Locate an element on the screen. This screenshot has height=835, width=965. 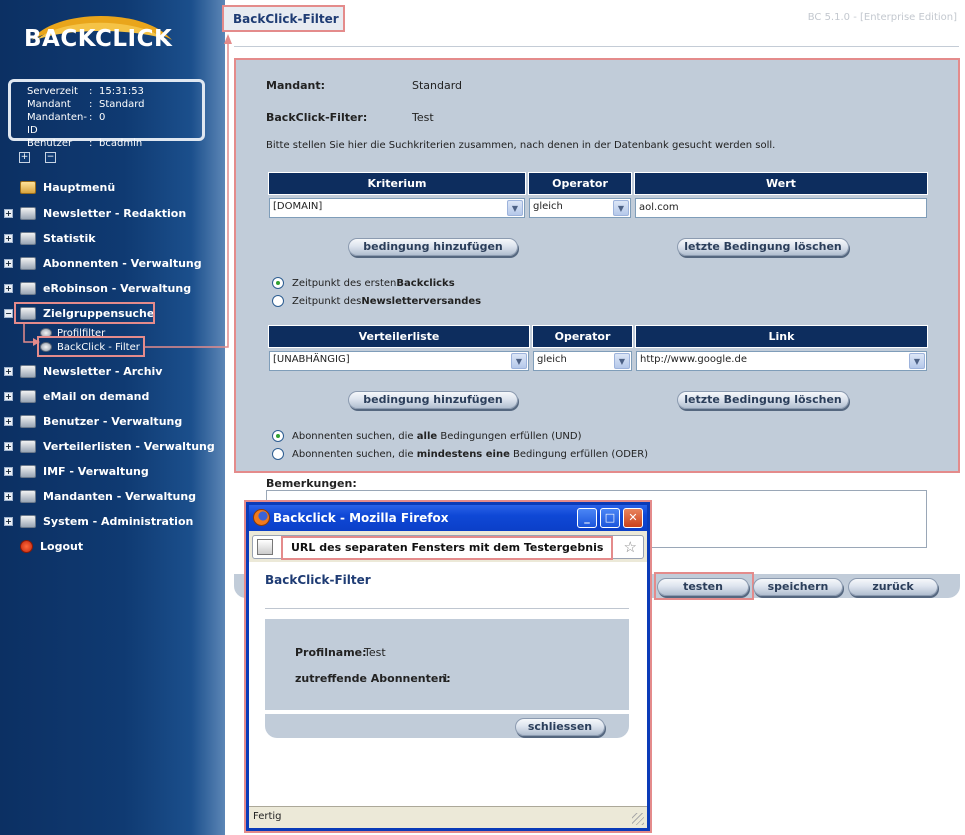
nav-logout: Logout is located at coordinates (41, 546).